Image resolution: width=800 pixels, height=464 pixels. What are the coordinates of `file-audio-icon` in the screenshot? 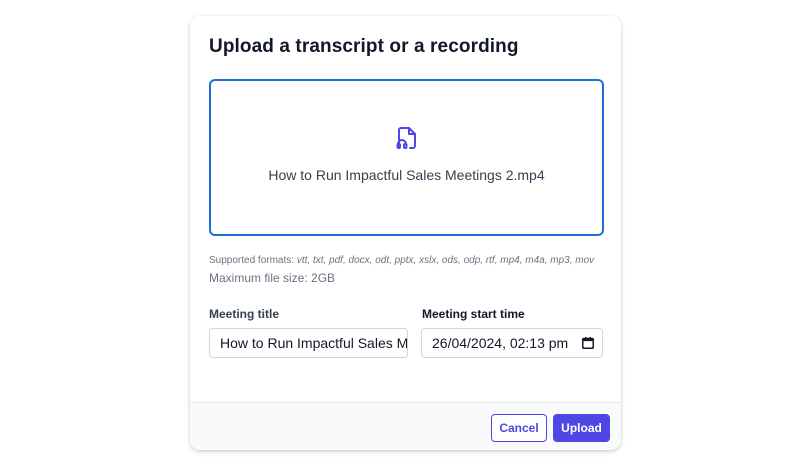 It's located at (406, 138).